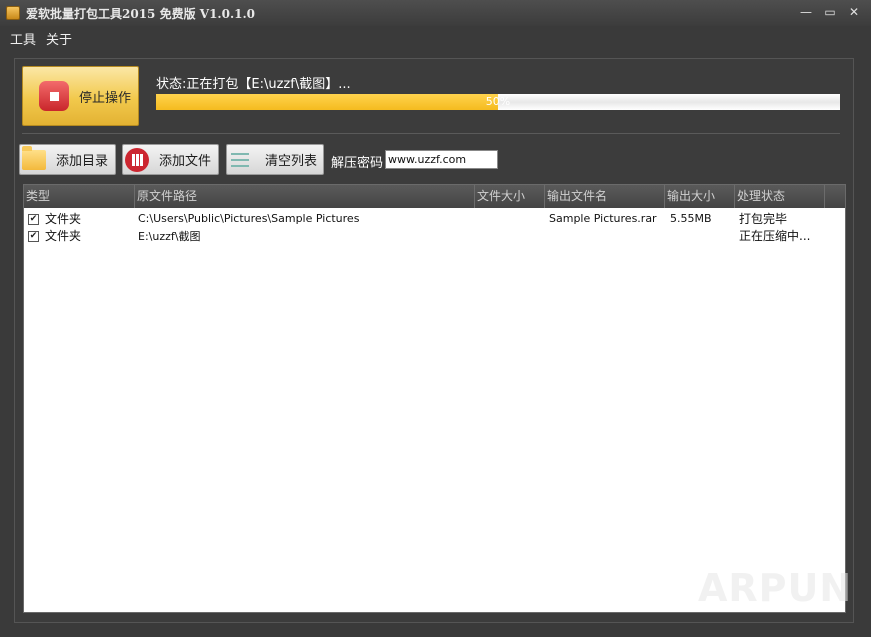 The image size is (871, 637). Describe the element at coordinates (854, 12) in the screenshot. I see `close-button: ✕` at that location.